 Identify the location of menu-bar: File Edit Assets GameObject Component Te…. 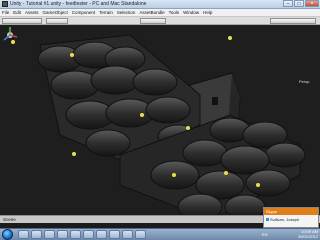
(160, 13).